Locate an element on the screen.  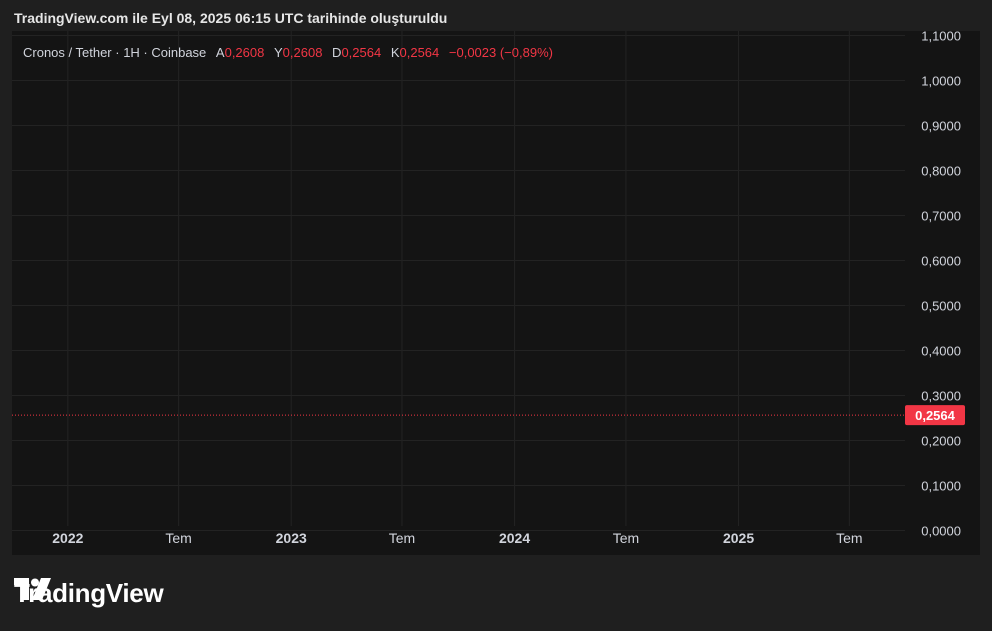
close-label: K is located at coordinates (395, 52).